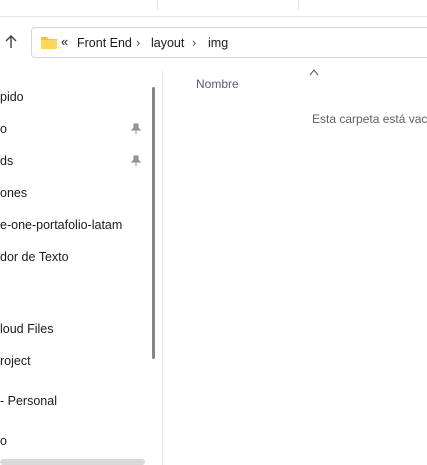  Describe the element at coordinates (64, 41) in the screenshot. I see `breadcrumb-overflow: «` at that location.